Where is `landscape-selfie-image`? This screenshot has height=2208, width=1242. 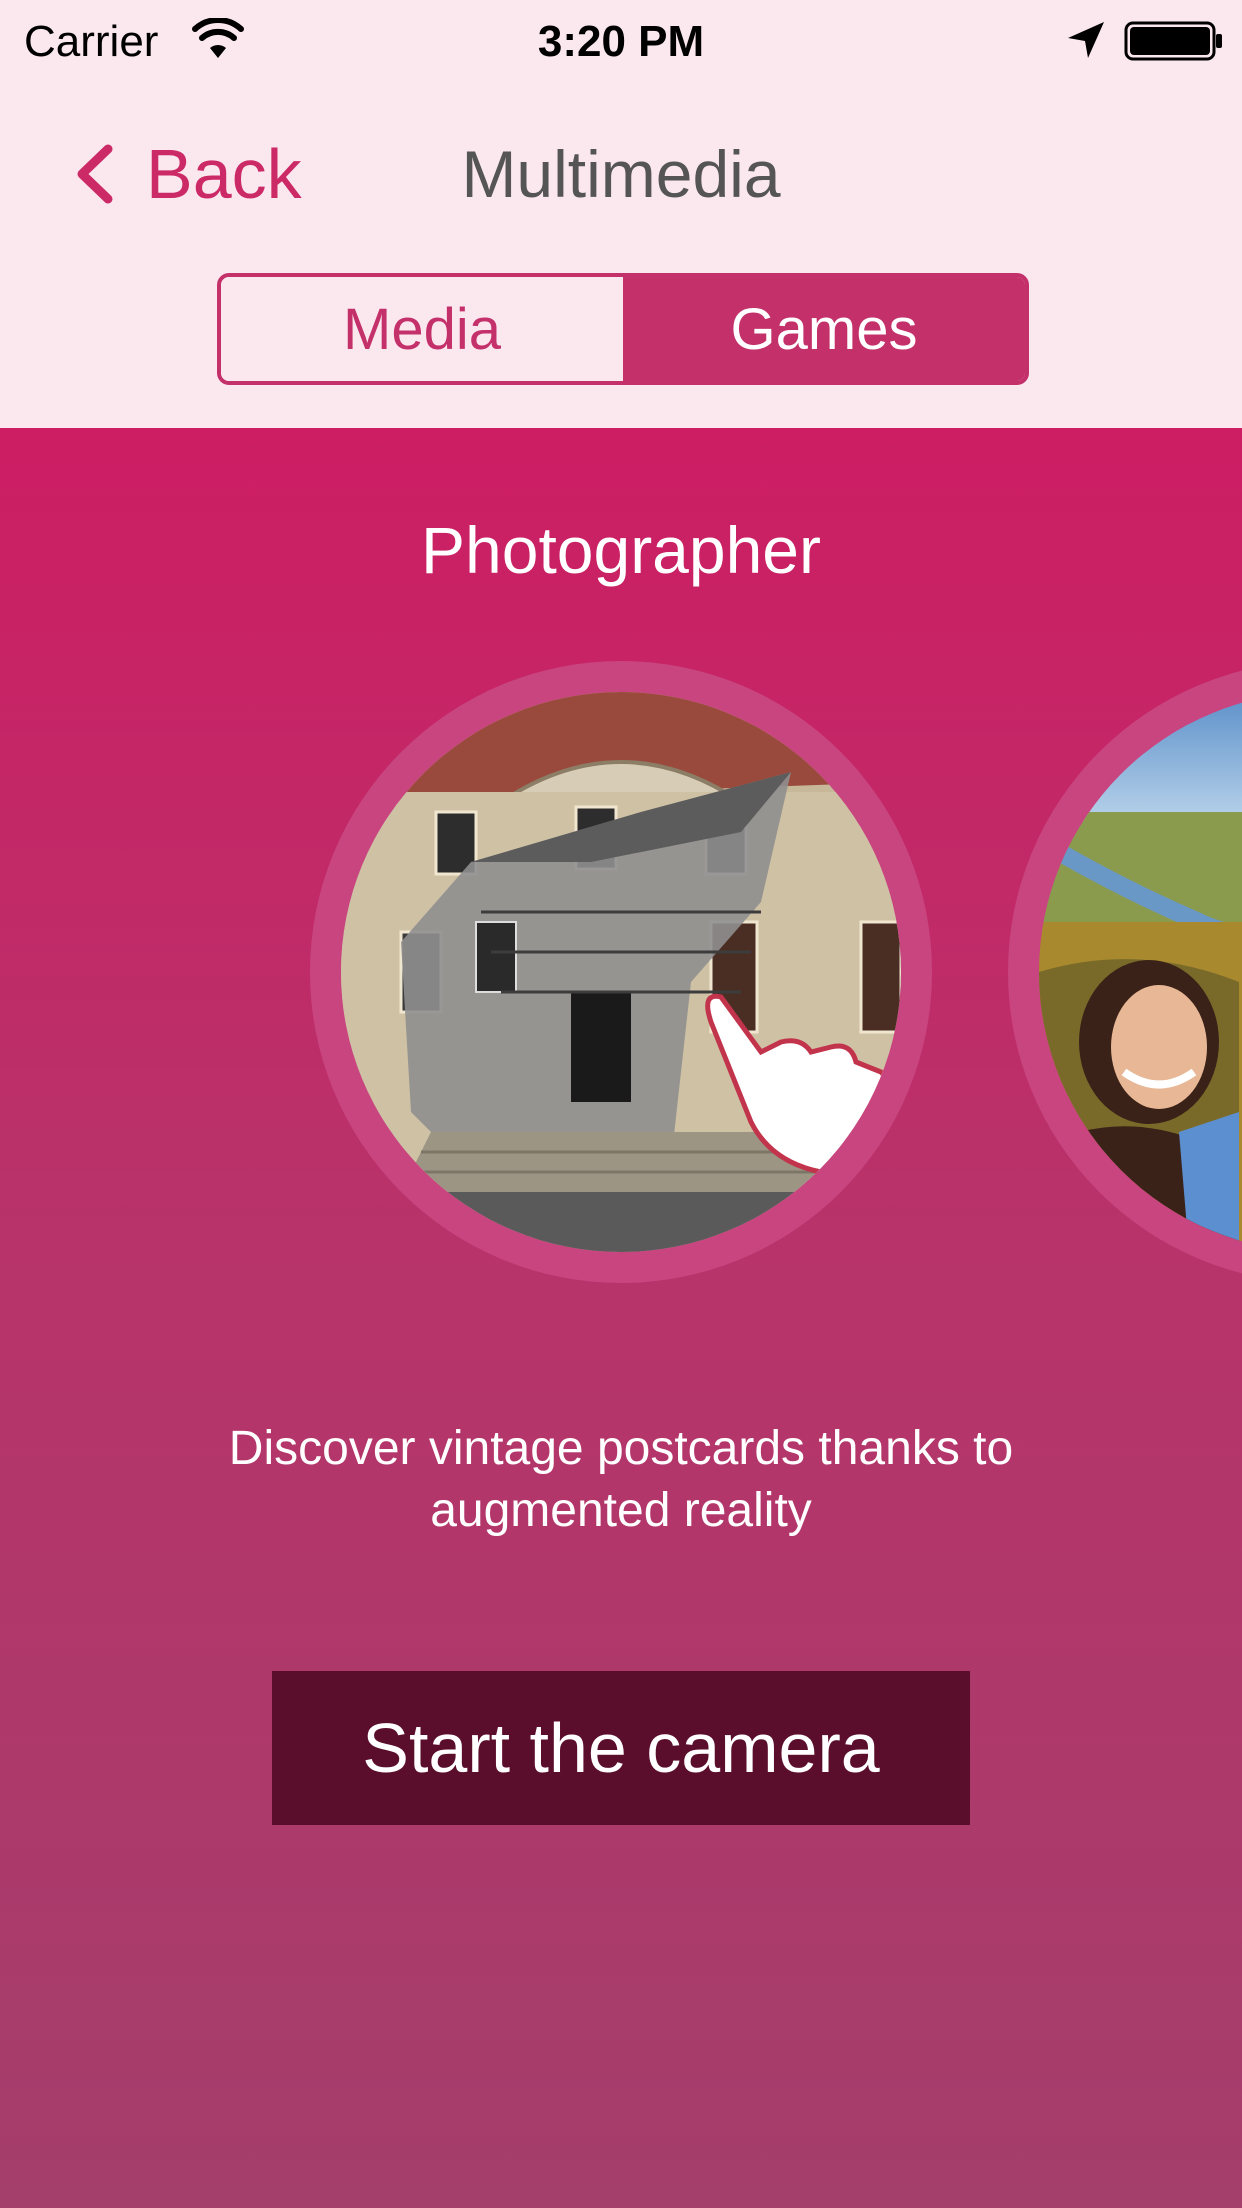
landscape-selfie-image is located at coordinates (1140, 972).